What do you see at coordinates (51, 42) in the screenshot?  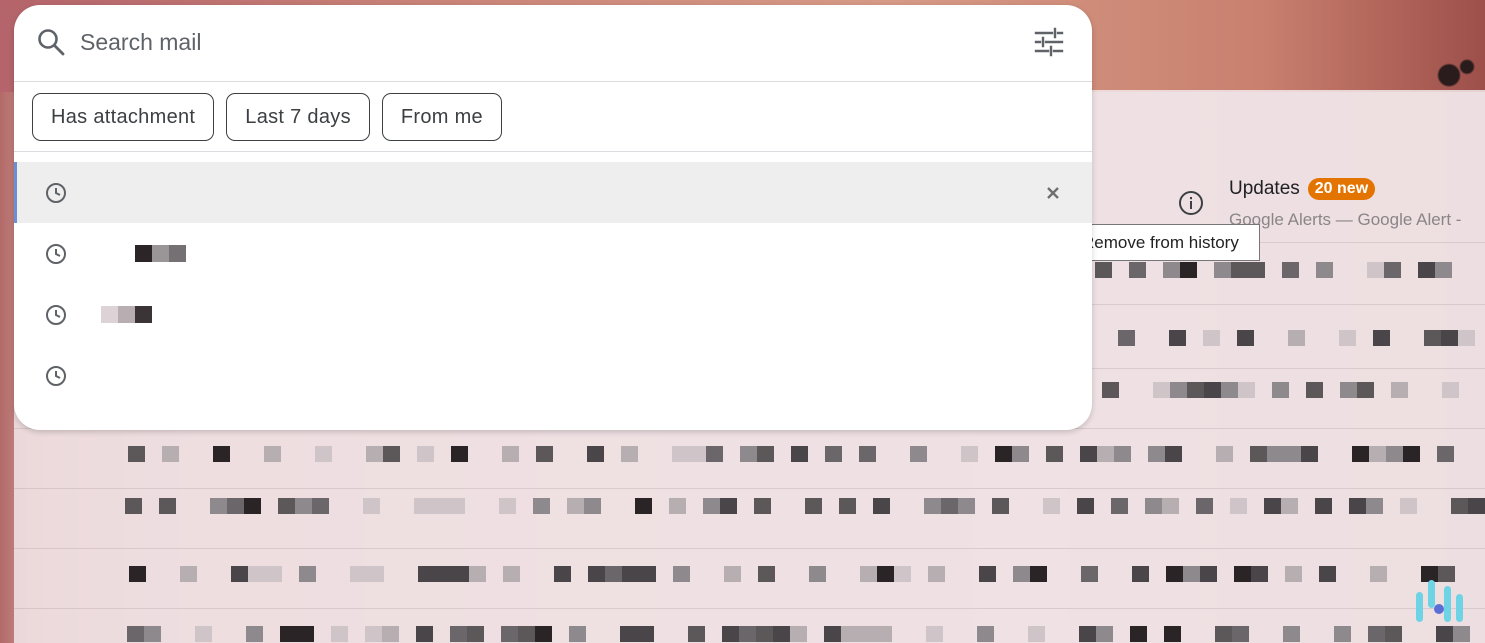 I see `search-icon` at bounding box center [51, 42].